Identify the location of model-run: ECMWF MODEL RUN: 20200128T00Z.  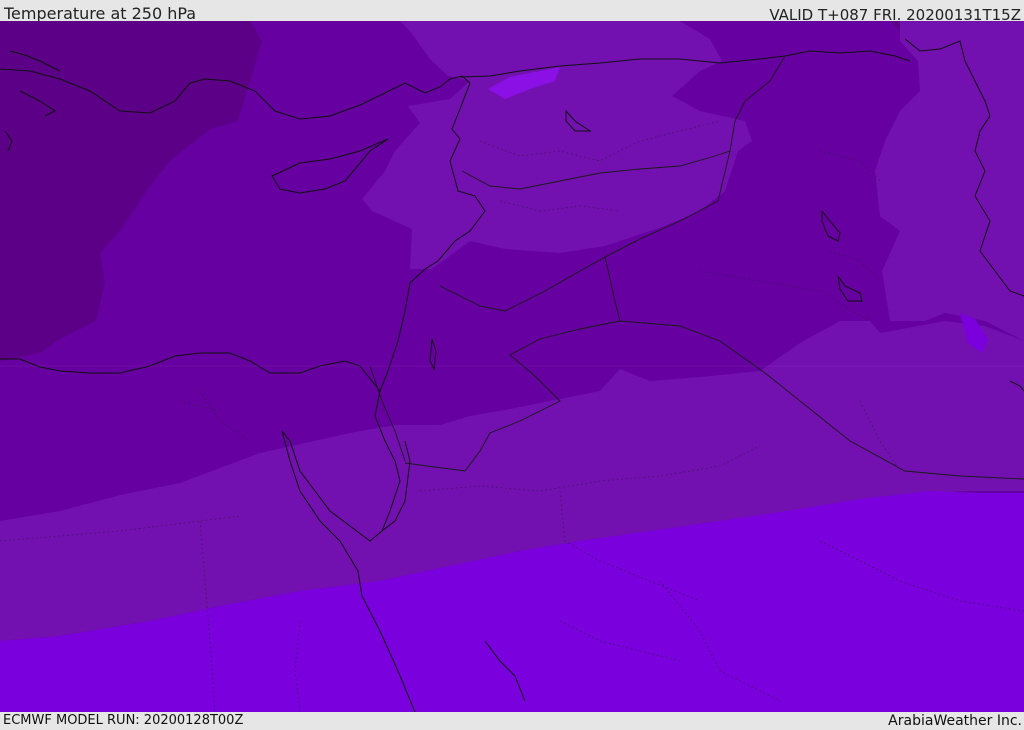
(123, 720).